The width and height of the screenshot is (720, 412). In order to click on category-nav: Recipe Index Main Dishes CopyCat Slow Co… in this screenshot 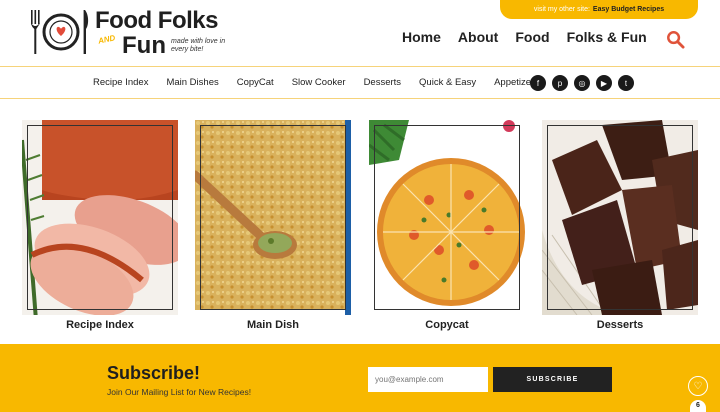, I will do `click(325, 82)`.